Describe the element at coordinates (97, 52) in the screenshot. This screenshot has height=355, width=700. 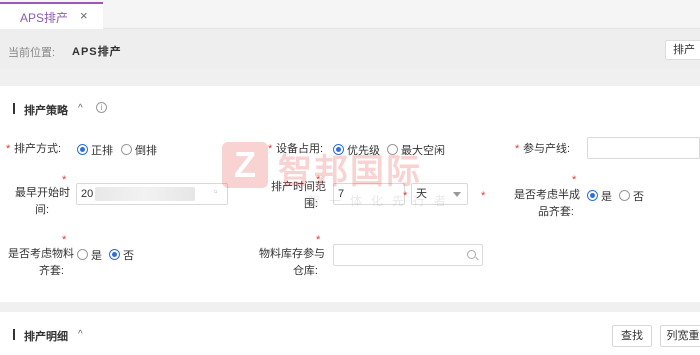
I see `page-title: APS排产` at that location.